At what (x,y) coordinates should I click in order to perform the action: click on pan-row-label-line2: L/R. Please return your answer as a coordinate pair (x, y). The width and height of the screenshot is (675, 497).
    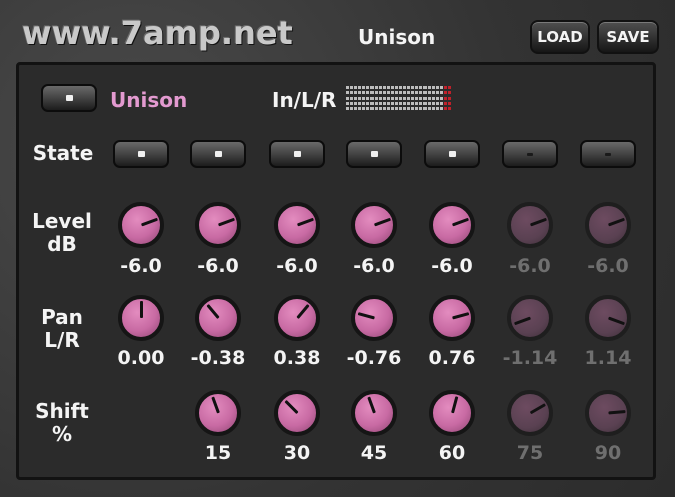
    Looking at the image, I should click on (62, 340).